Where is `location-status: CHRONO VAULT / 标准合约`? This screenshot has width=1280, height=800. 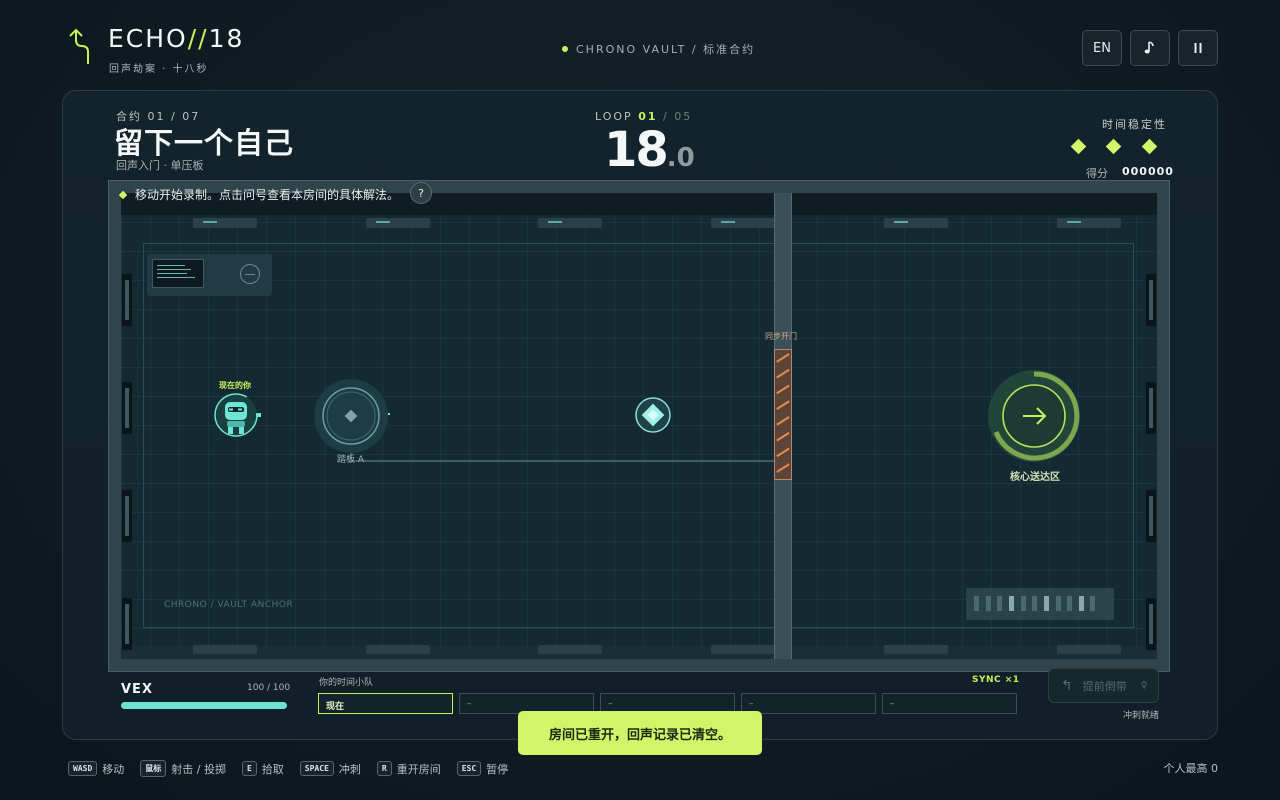
location-status: CHRONO VAULT / 标准合约 is located at coordinates (658, 49).